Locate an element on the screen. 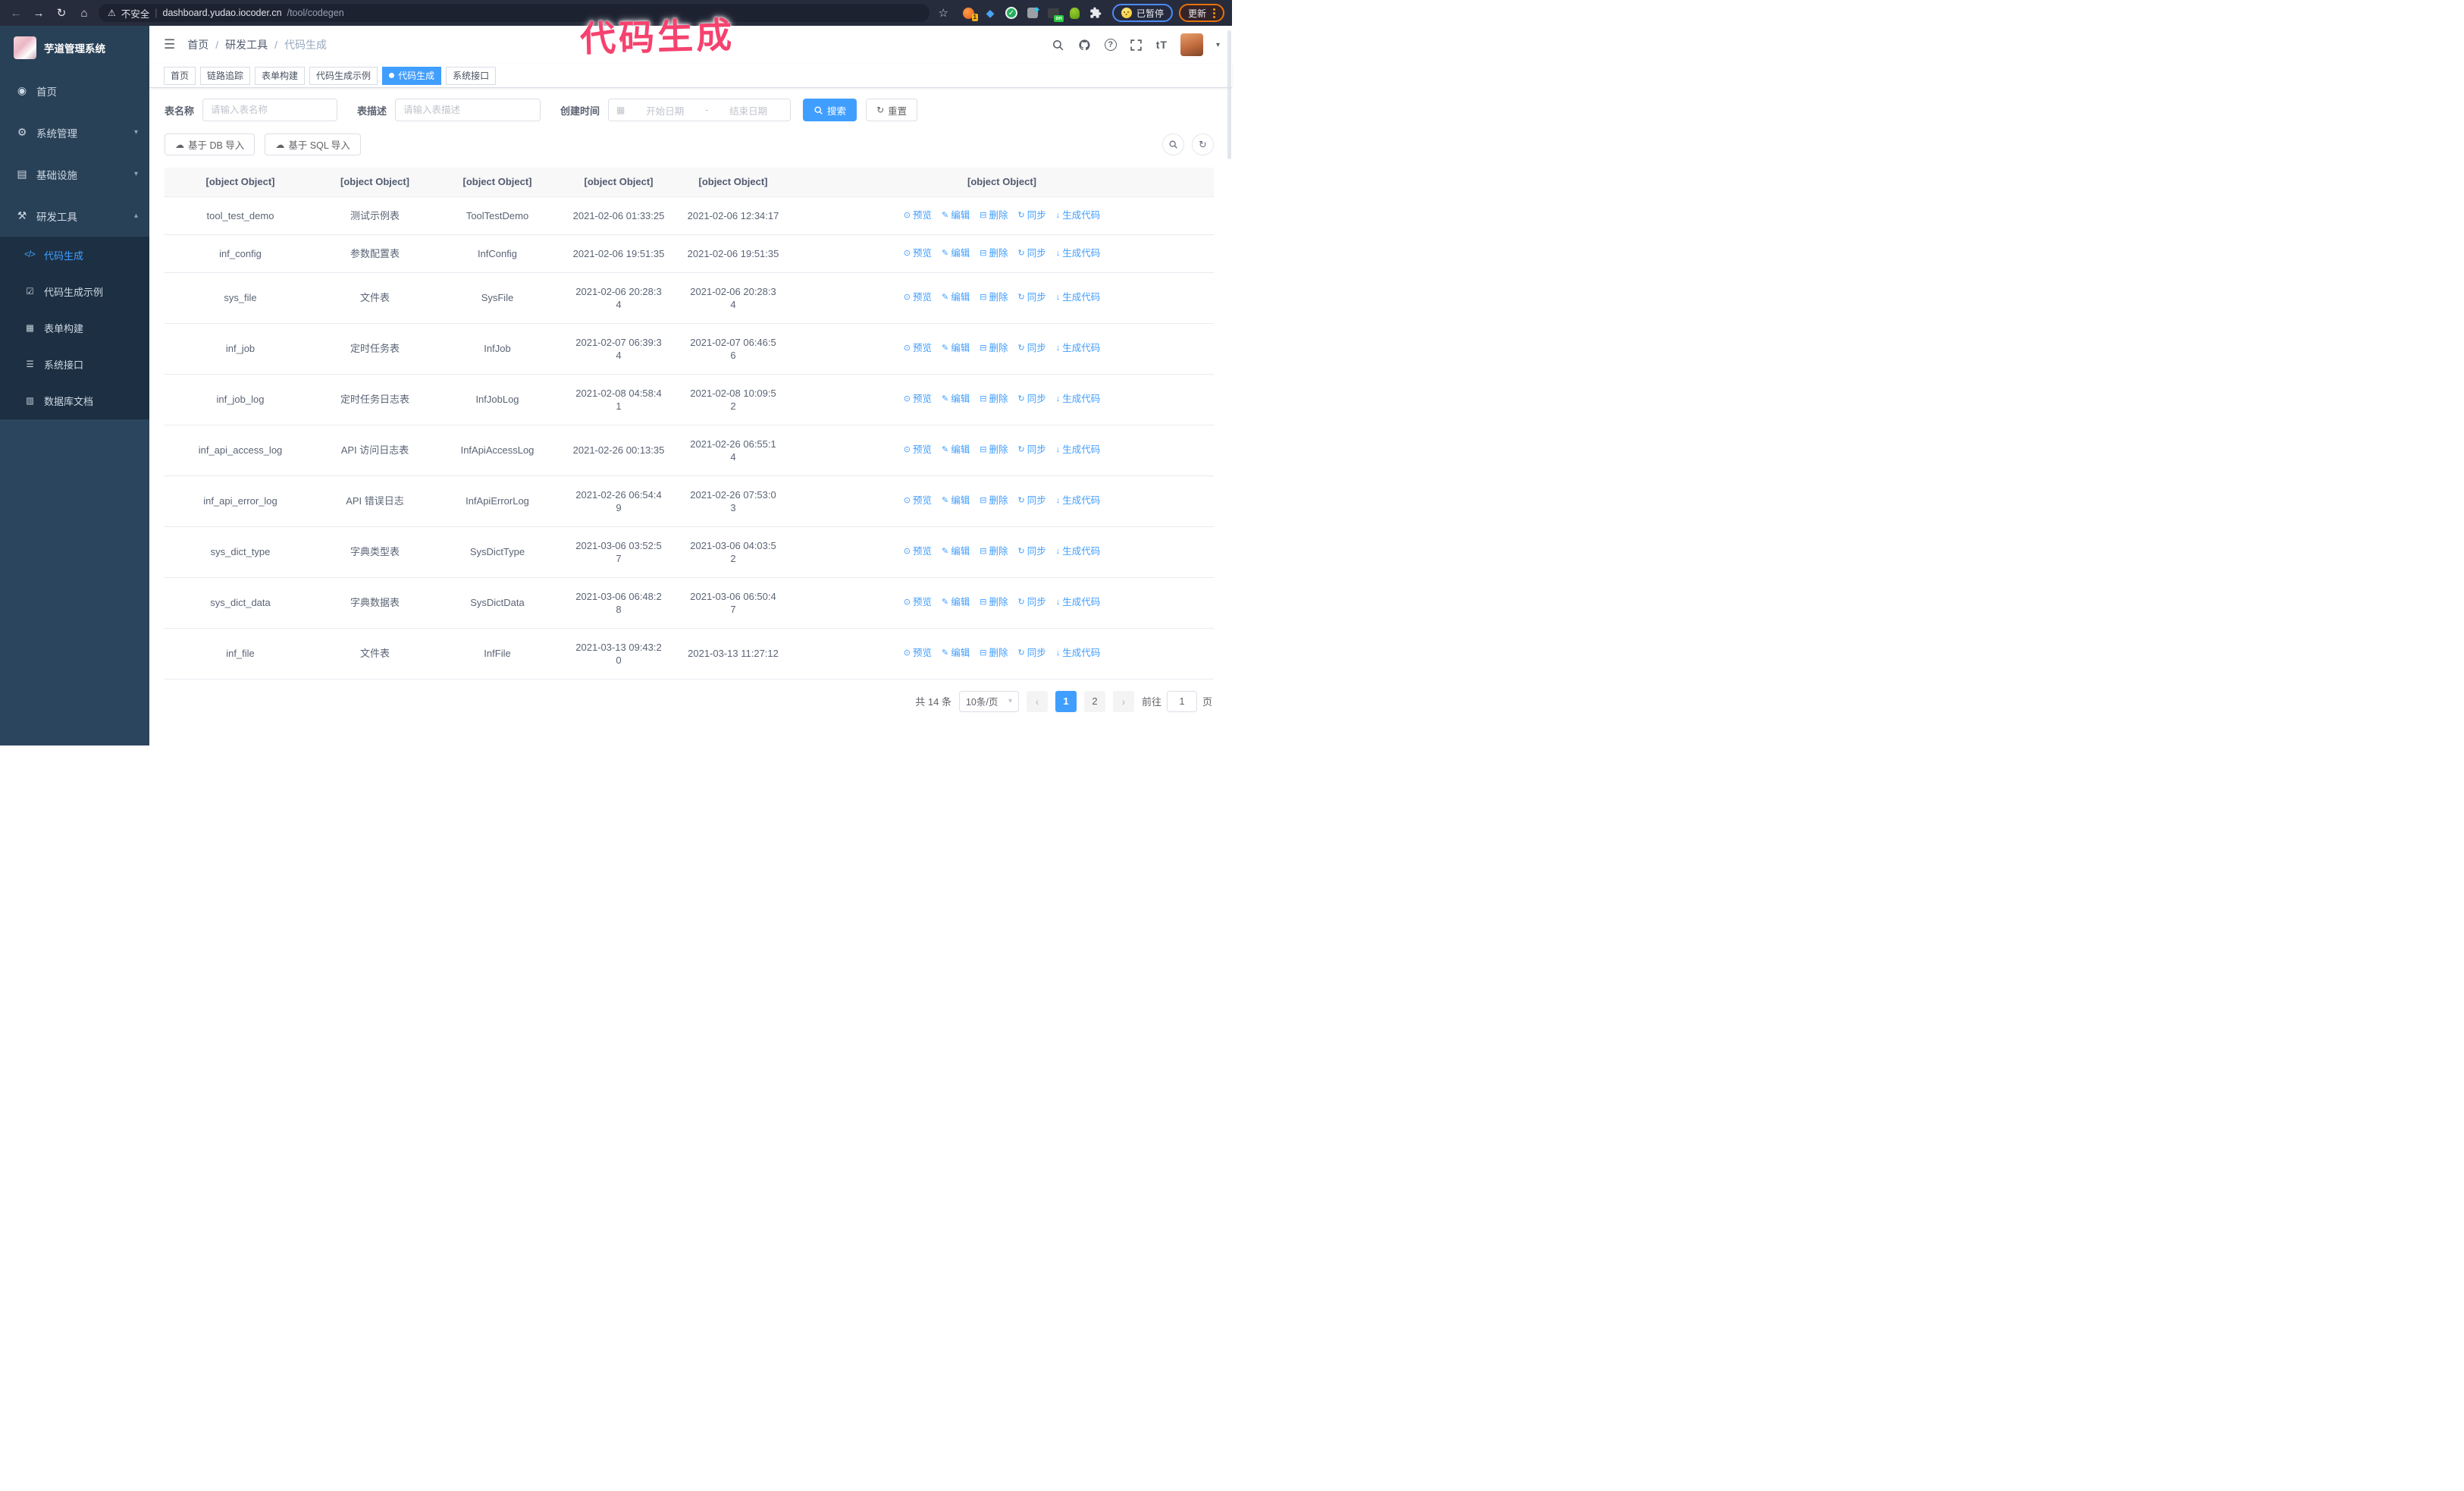  table-desc-input is located at coordinates (468, 110).